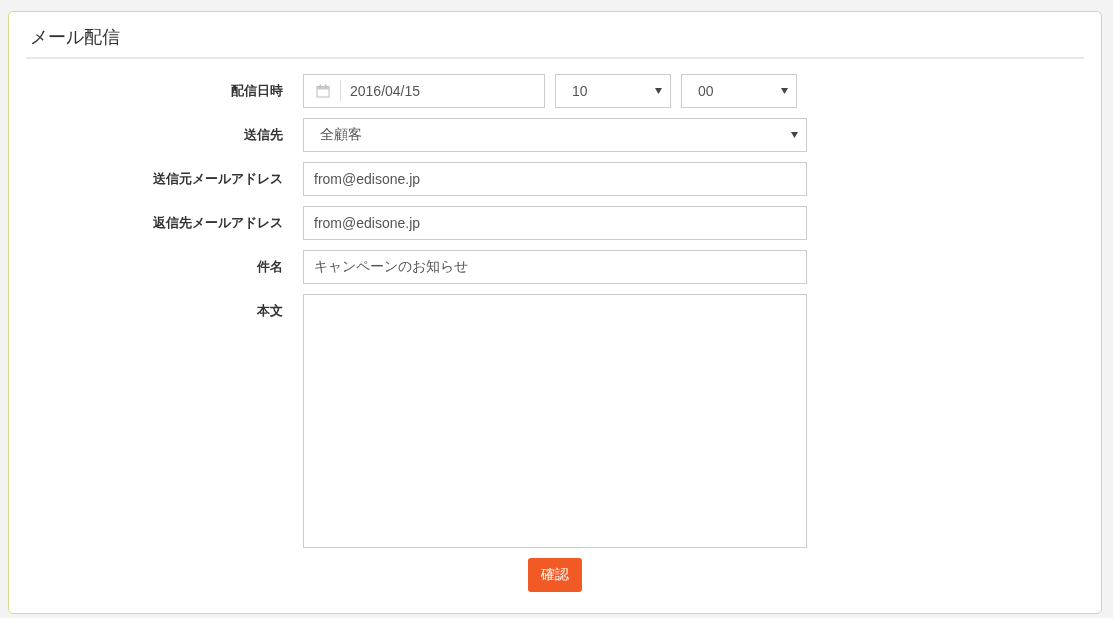  What do you see at coordinates (218, 223) in the screenshot?
I see `field-label: 返信先メールアドレス` at bounding box center [218, 223].